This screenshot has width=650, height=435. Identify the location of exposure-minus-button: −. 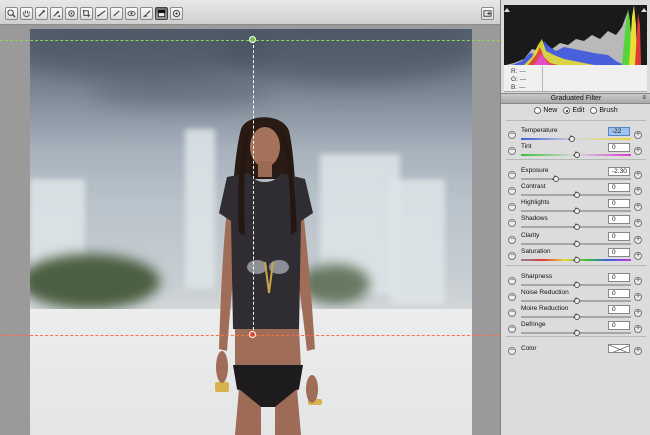
(512, 175).